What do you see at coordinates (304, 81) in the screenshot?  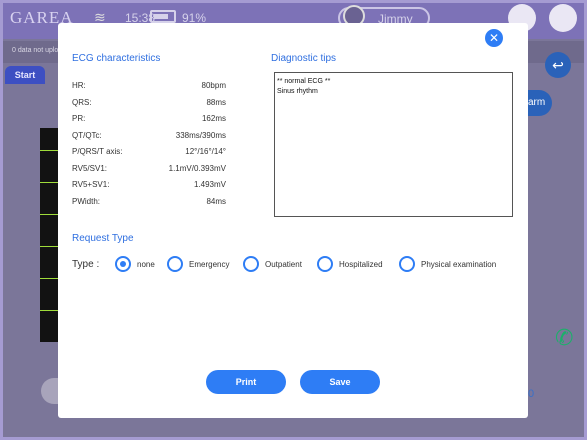 I see `tip-line: ** normal ECG **` at bounding box center [304, 81].